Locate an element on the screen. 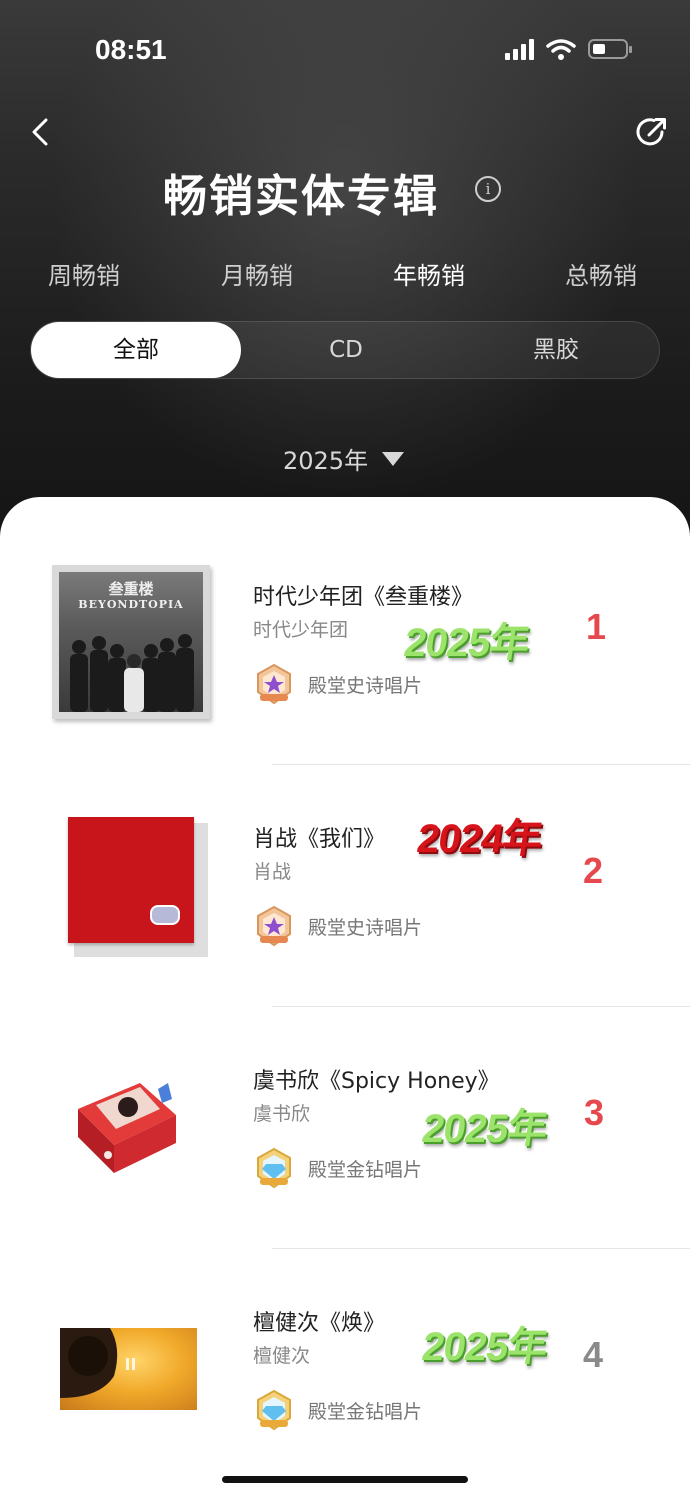  album-title: 檀健次《焕》 is located at coordinates (319, 1323).